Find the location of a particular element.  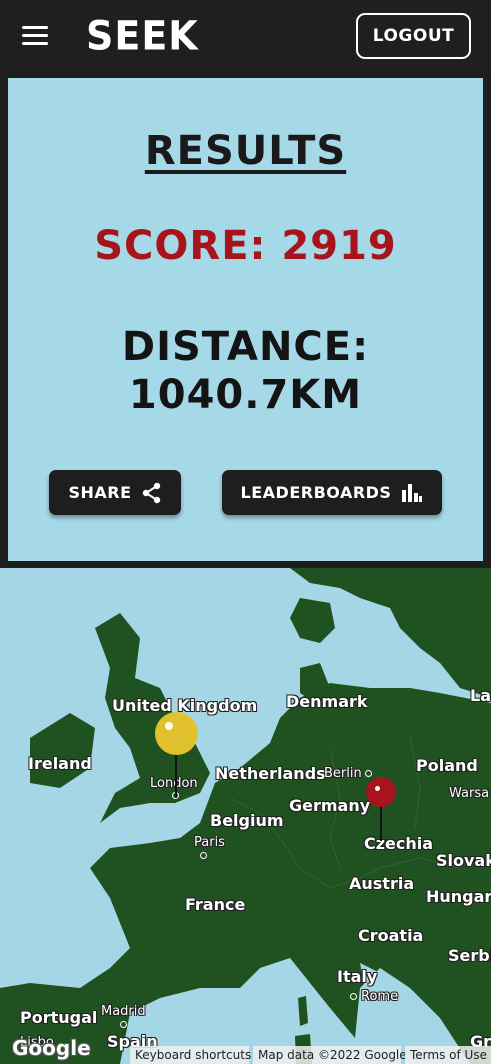

leaderboards-button: LEADERBOARDS is located at coordinates (332, 492).